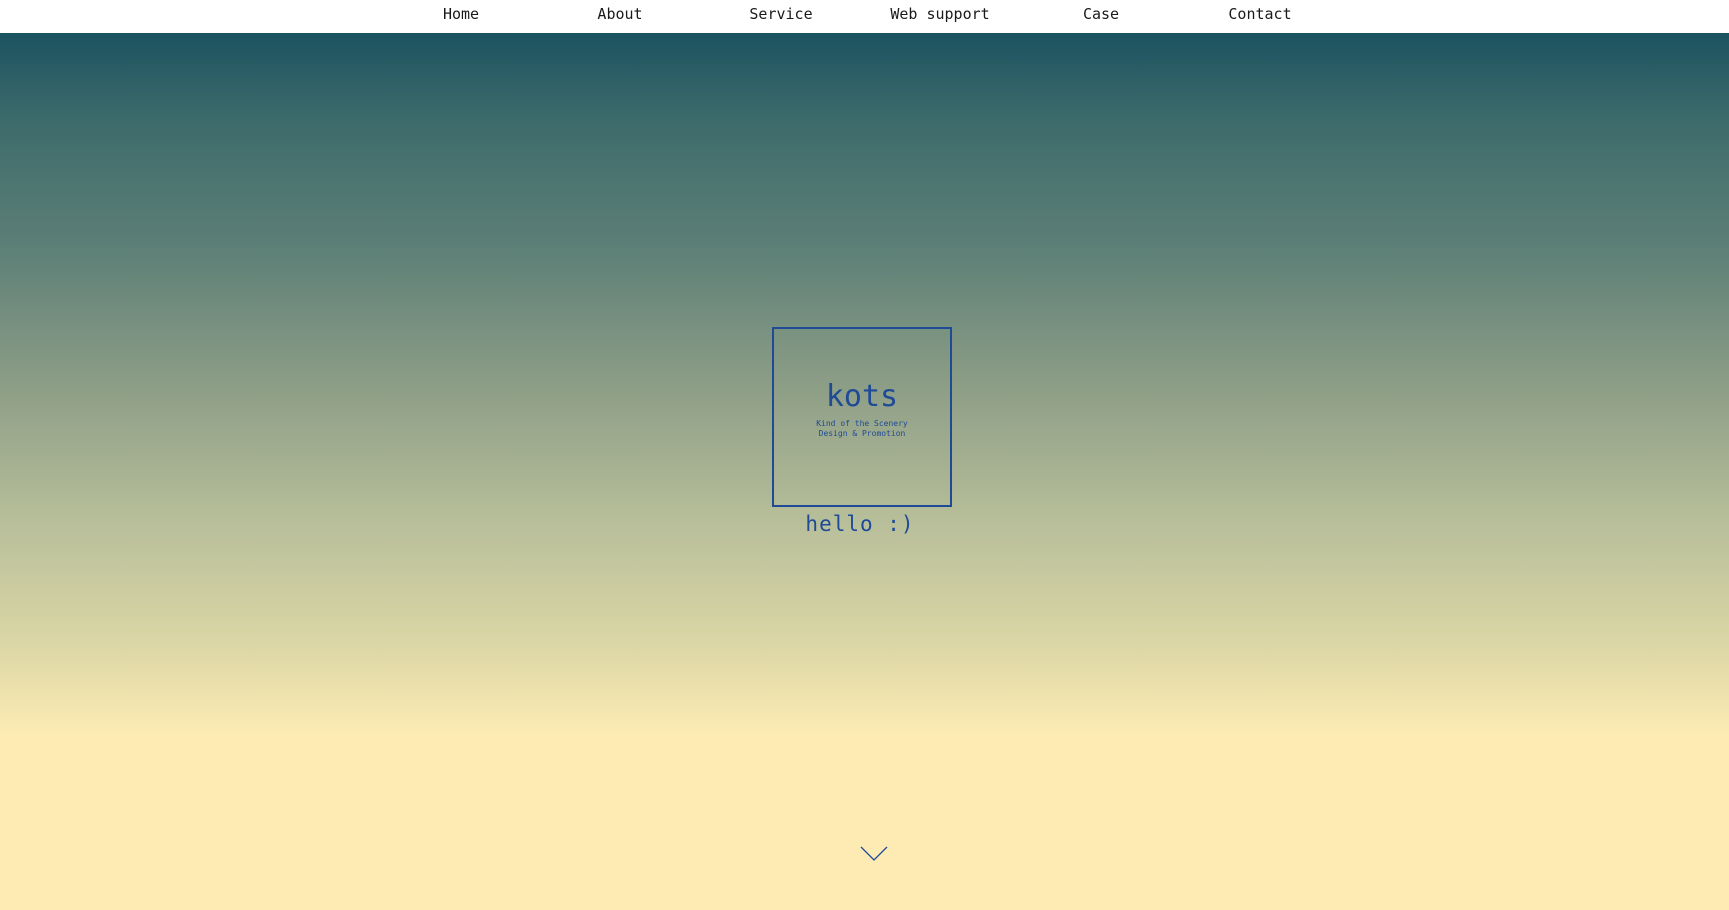 The width and height of the screenshot is (1729, 910). Describe the element at coordinates (940, 14) in the screenshot. I see `nav-item-web-support: Web support` at that location.